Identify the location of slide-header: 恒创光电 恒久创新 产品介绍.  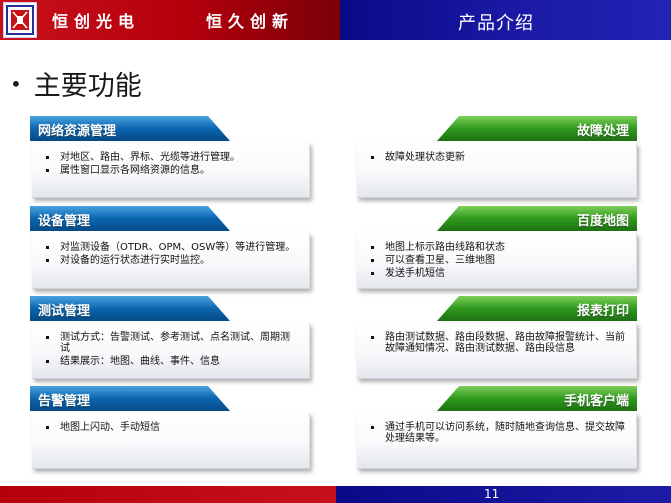
(335, 20).